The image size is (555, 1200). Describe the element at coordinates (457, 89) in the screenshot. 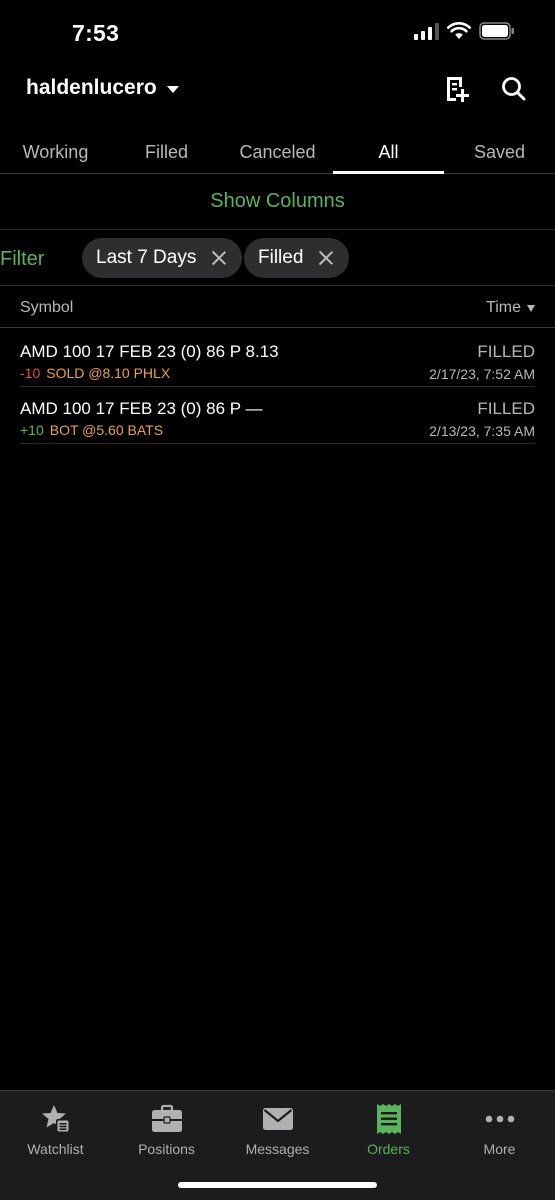

I see `new-order-icon` at that location.